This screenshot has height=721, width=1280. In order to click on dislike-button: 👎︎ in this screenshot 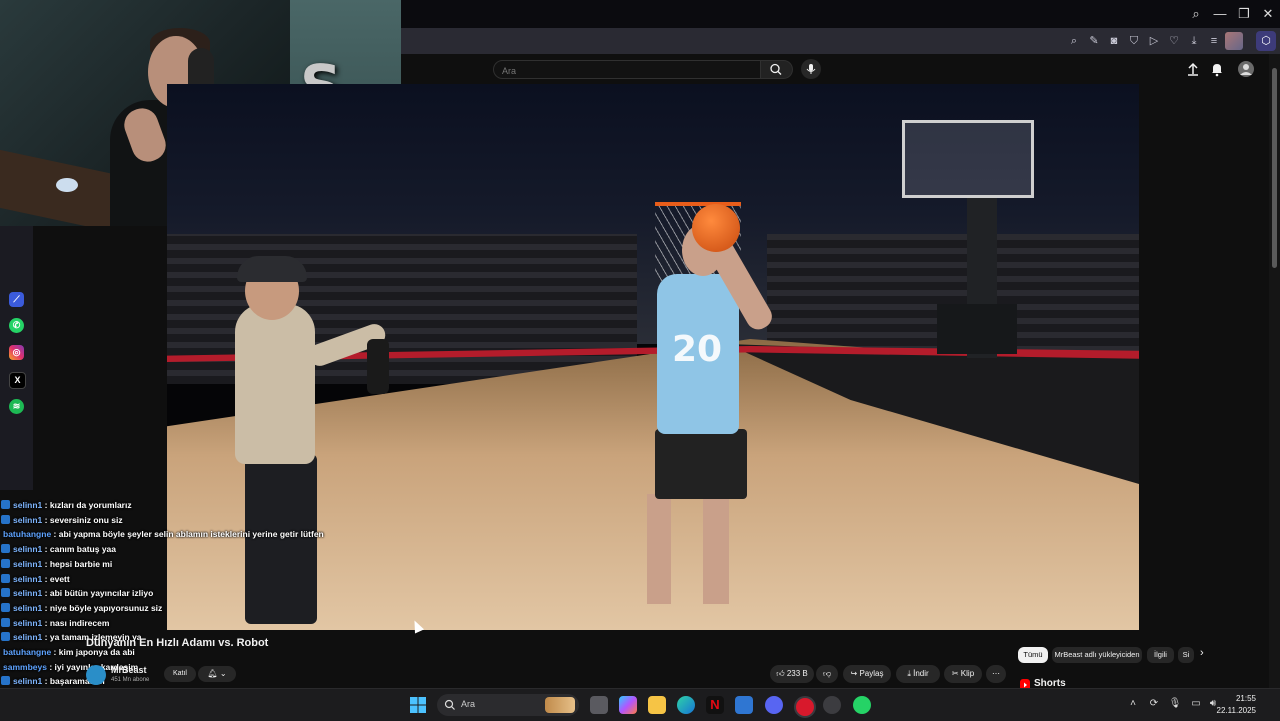, I will do `click(827, 674)`.